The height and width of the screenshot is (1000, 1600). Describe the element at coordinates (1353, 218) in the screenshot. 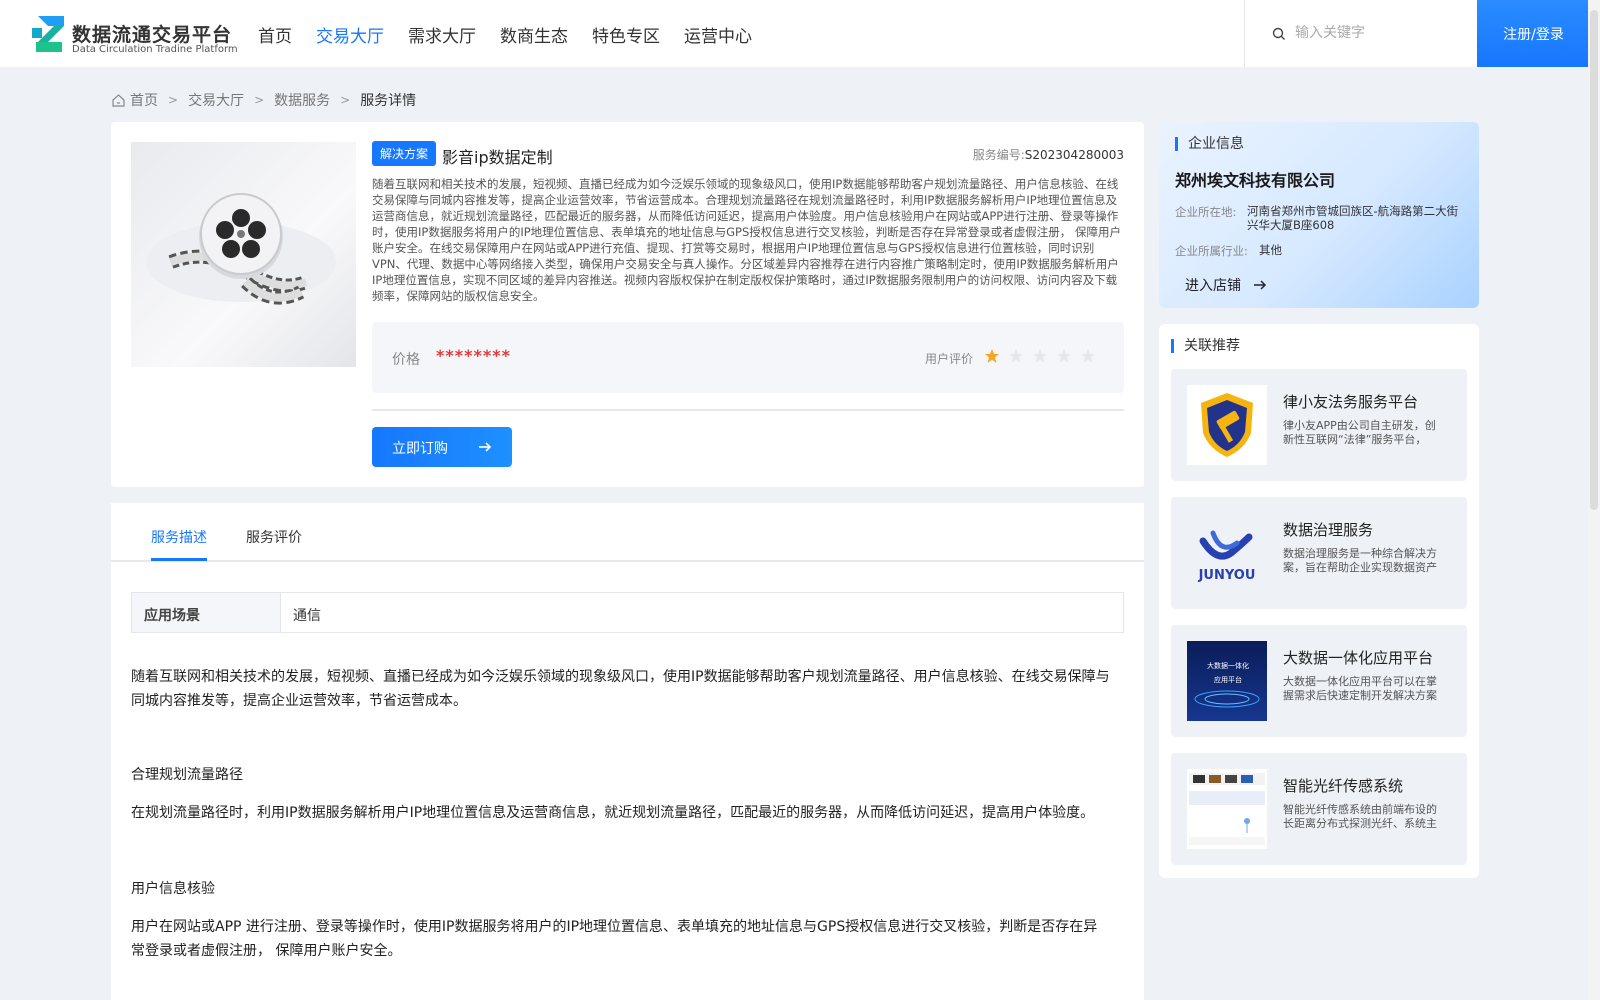

I see `location-value: 河南省郑州市管城回族区-航海路第二大街兴华大厦B座608` at that location.